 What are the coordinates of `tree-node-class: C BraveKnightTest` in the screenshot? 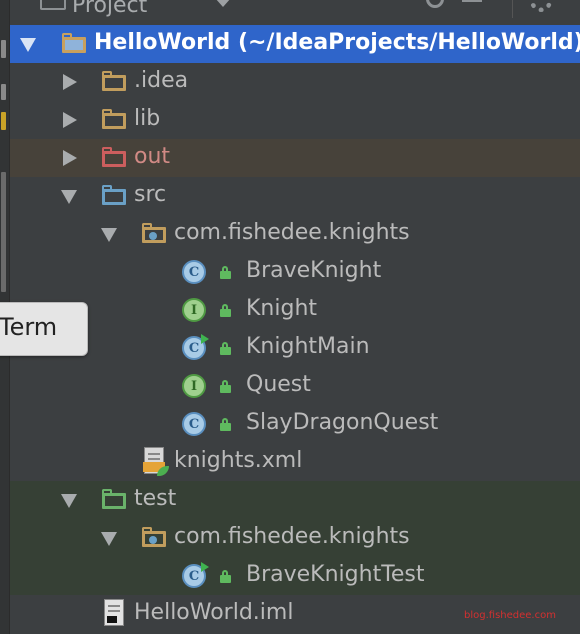 It's located at (295, 576).